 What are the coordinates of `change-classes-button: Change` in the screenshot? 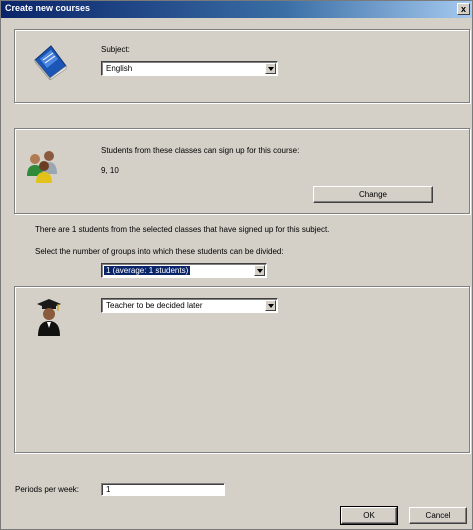 It's located at (373, 194).